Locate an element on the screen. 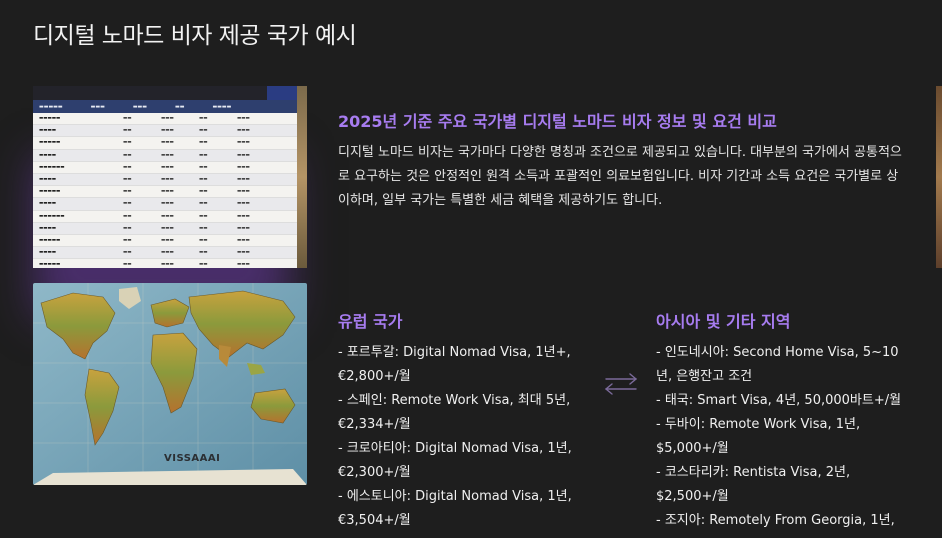 The height and width of the screenshot is (538, 942). page-title: 디지털 노마드 비자 제공 국가 예시 is located at coordinates (195, 36).